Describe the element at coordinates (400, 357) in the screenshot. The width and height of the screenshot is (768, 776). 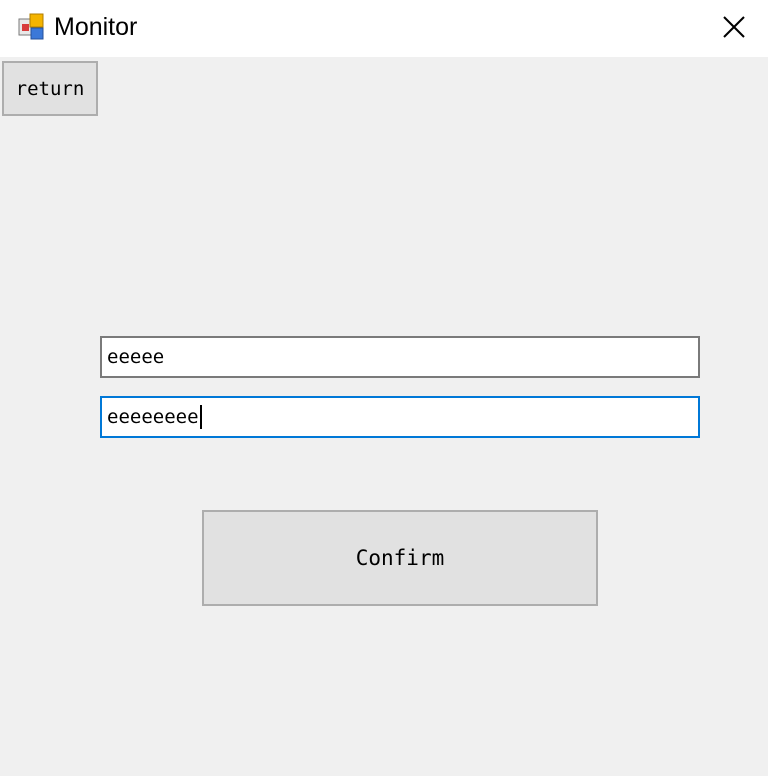
I see `text-input-1: eeeee` at that location.